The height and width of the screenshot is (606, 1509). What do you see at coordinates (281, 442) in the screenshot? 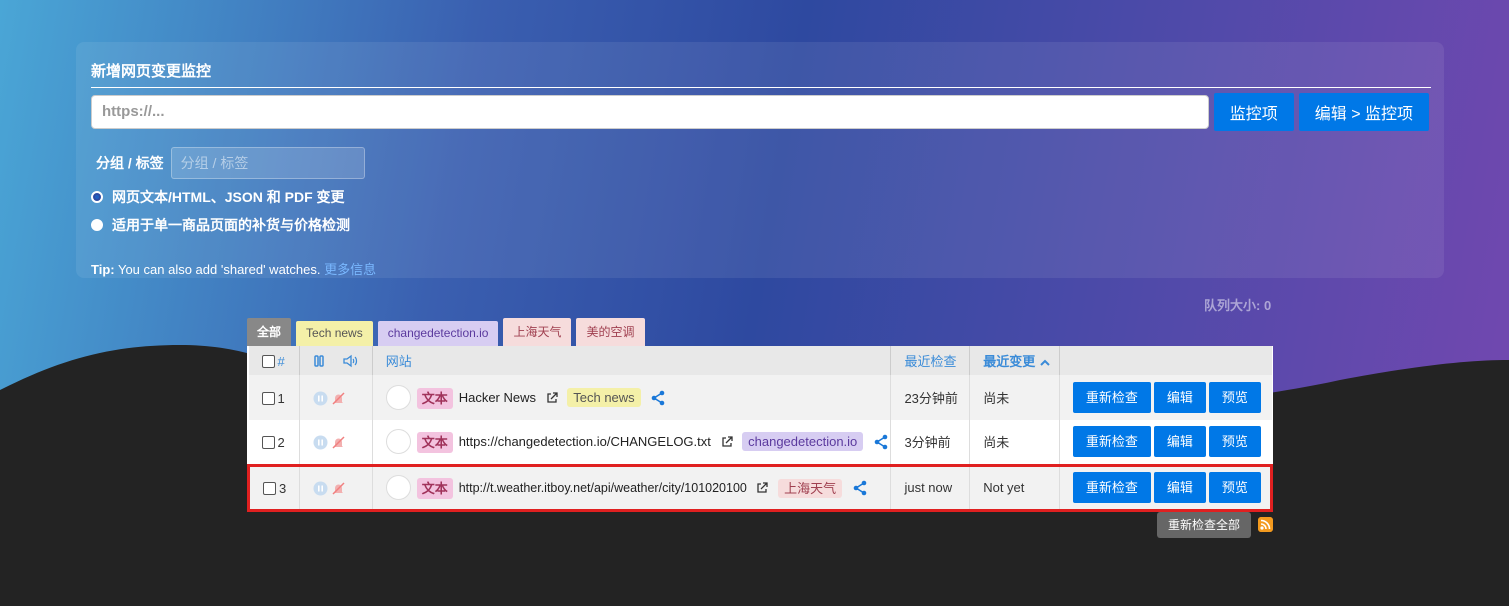
I see `row-num: 2` at bounding box center [281, 442].